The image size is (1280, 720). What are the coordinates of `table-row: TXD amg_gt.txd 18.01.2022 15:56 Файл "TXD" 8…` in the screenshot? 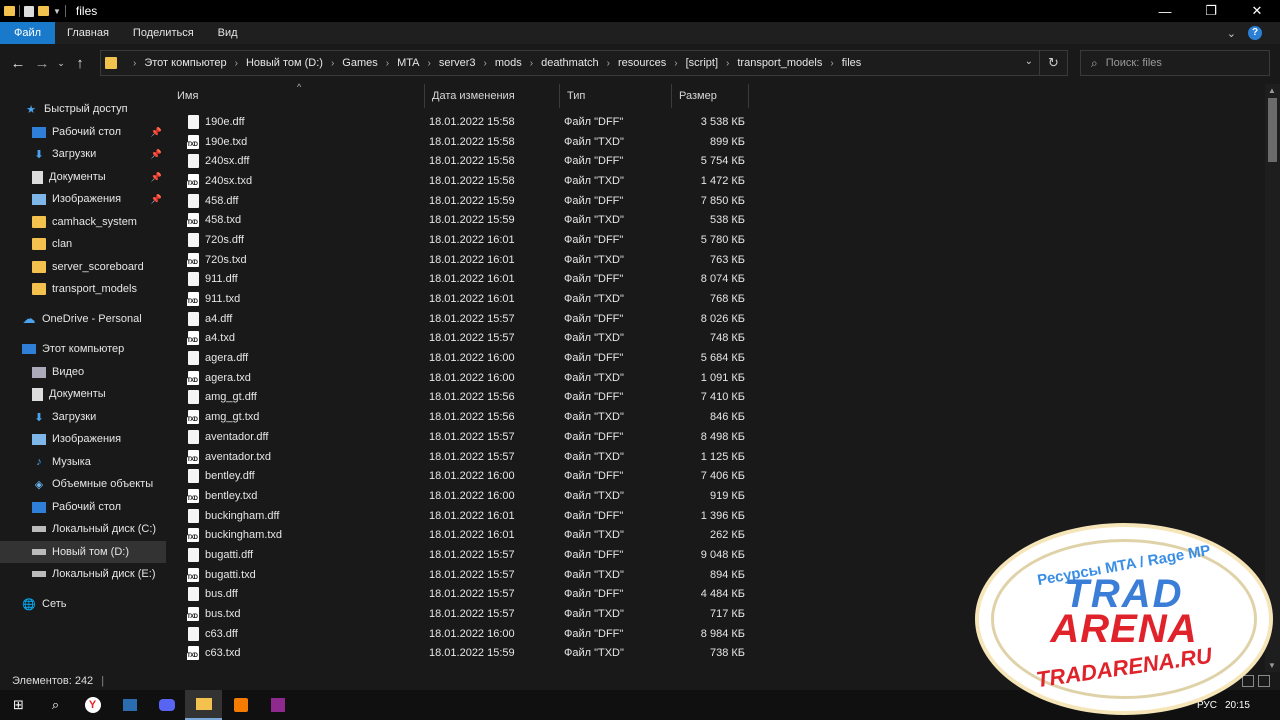 It's located at (715, 417).